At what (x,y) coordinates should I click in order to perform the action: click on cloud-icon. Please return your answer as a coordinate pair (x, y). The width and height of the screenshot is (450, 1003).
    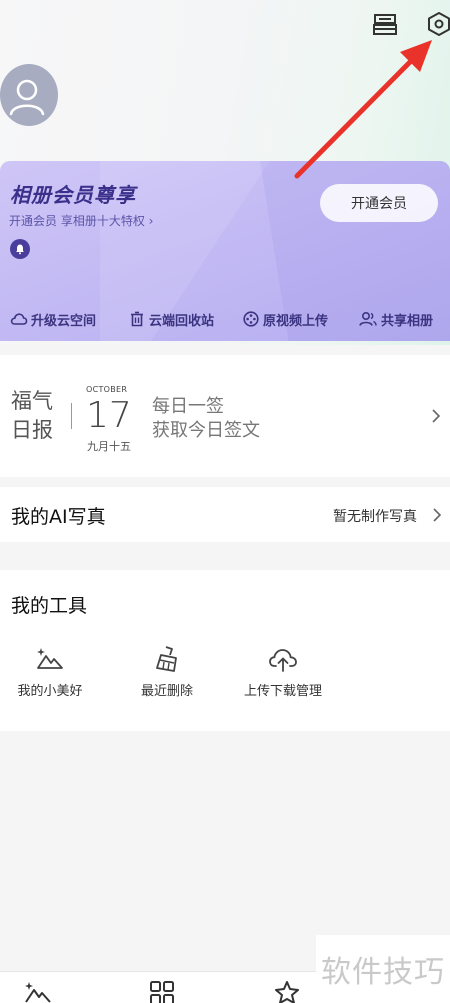
    Looking at the image, I should click on (19, 319).